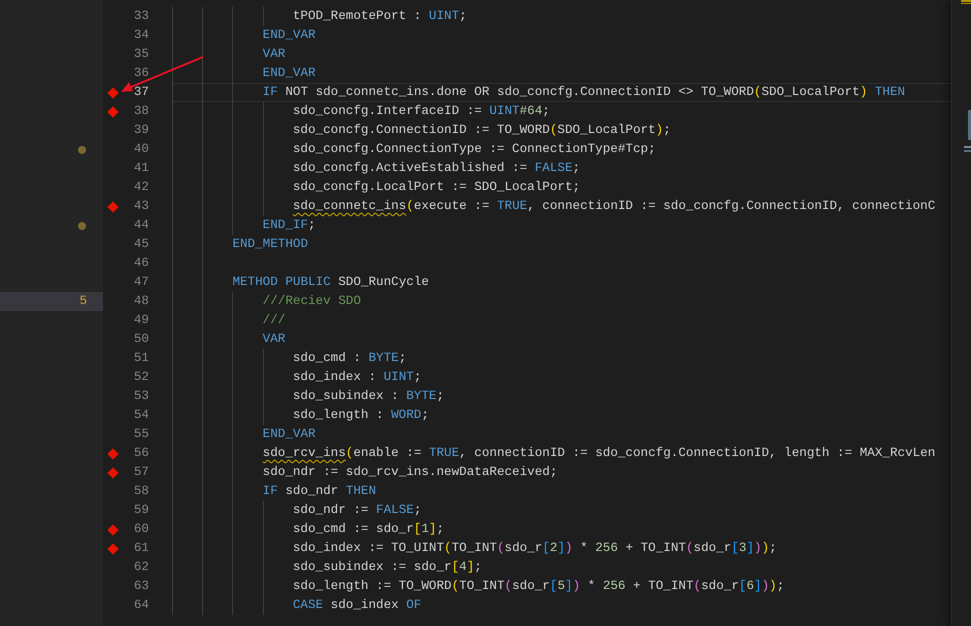 The width and height of the screenshot is (971, 626). I want to click on line-number: 55, so click(140, 434).